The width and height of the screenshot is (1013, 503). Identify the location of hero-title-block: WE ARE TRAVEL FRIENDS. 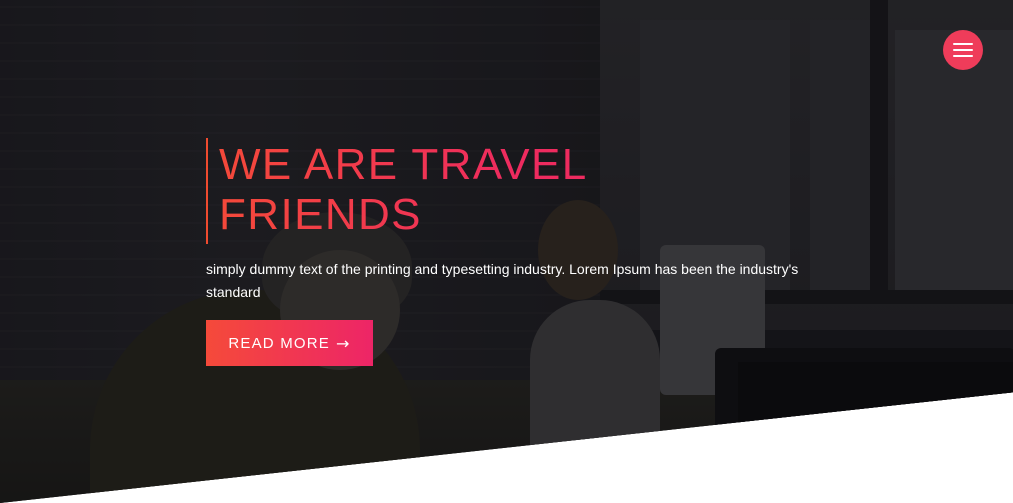
(516, 191).